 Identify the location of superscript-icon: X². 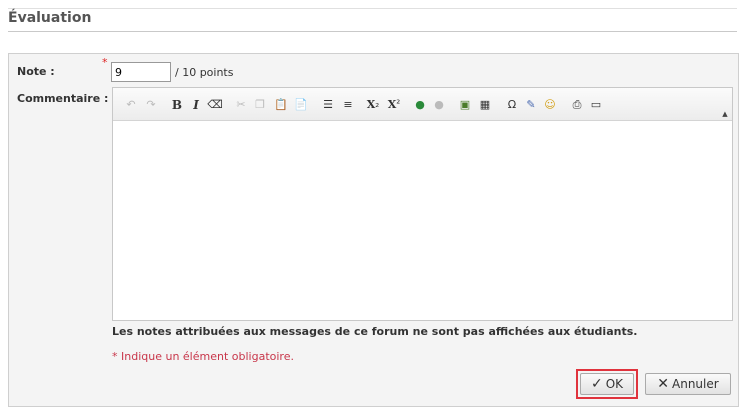
(394, 105).